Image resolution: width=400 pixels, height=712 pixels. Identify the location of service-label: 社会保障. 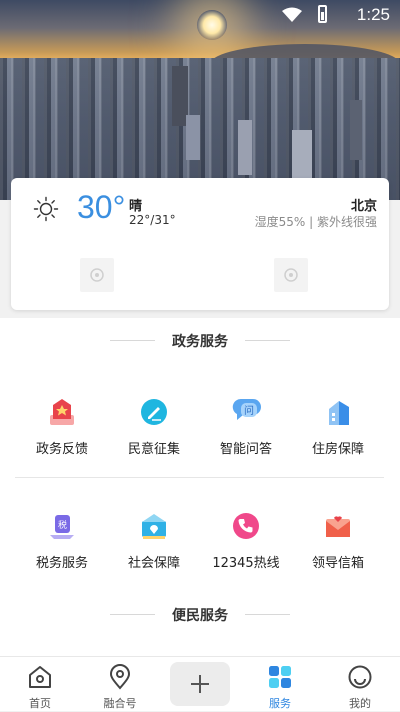
(153, 563).